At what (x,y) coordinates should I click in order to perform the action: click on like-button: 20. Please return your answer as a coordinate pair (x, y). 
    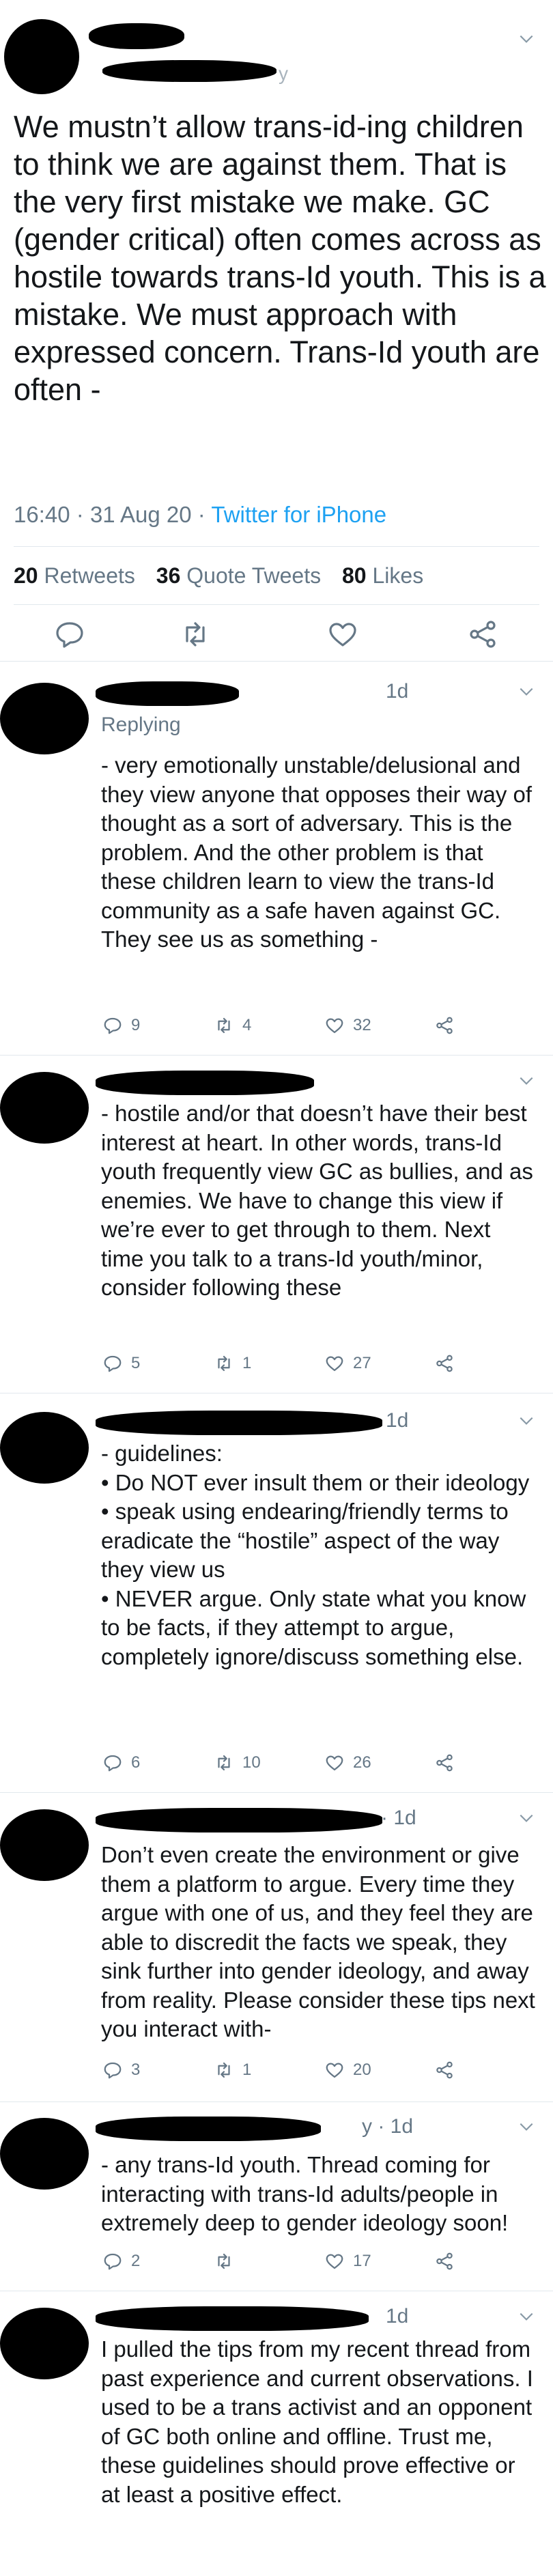
    Looking at the image, I should click on (347, 2070).